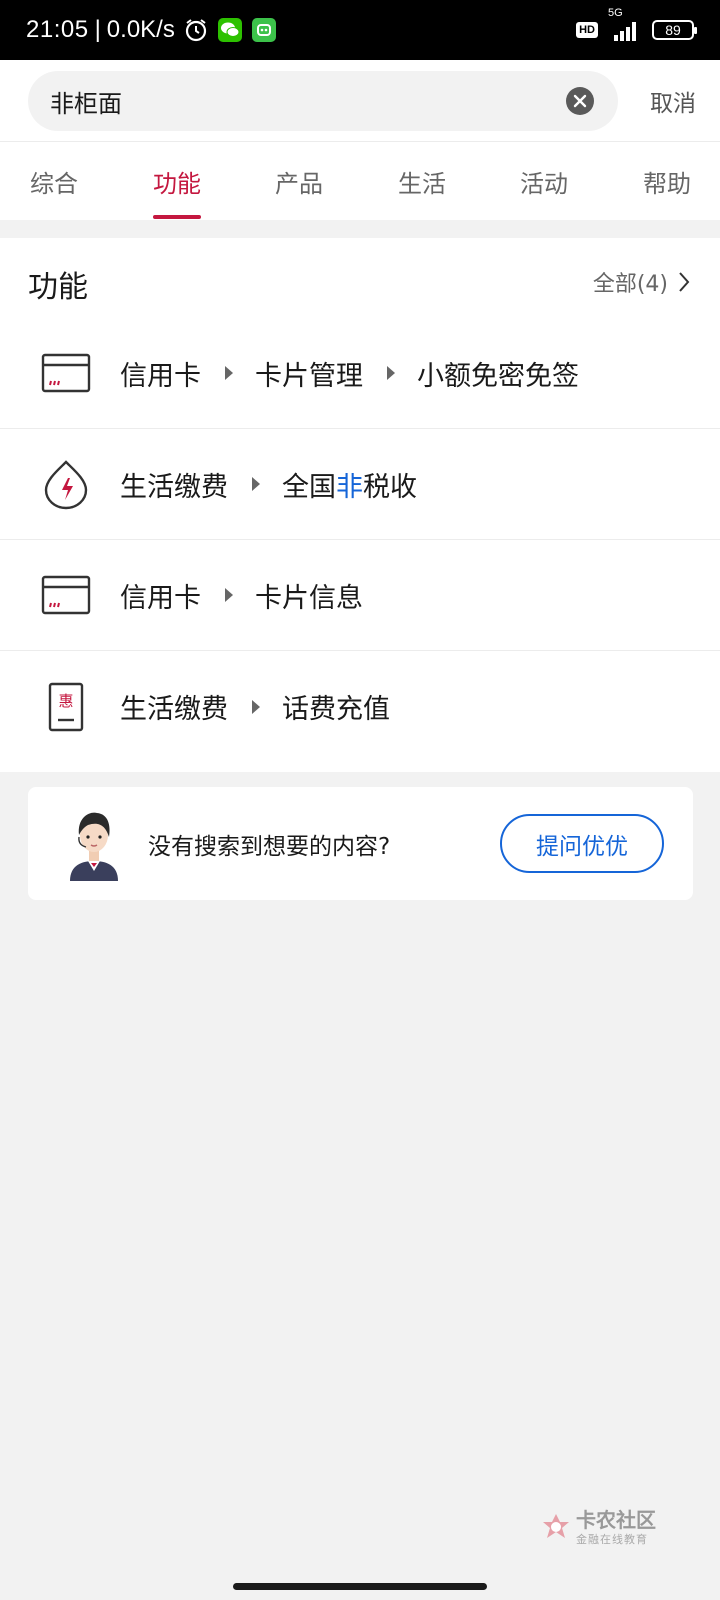 This screenshot has width=720, height=1600. Describe the element at coordinates (140, 29) in the screenshot. I see `status-net-speed: 0.0K/s` at that location.